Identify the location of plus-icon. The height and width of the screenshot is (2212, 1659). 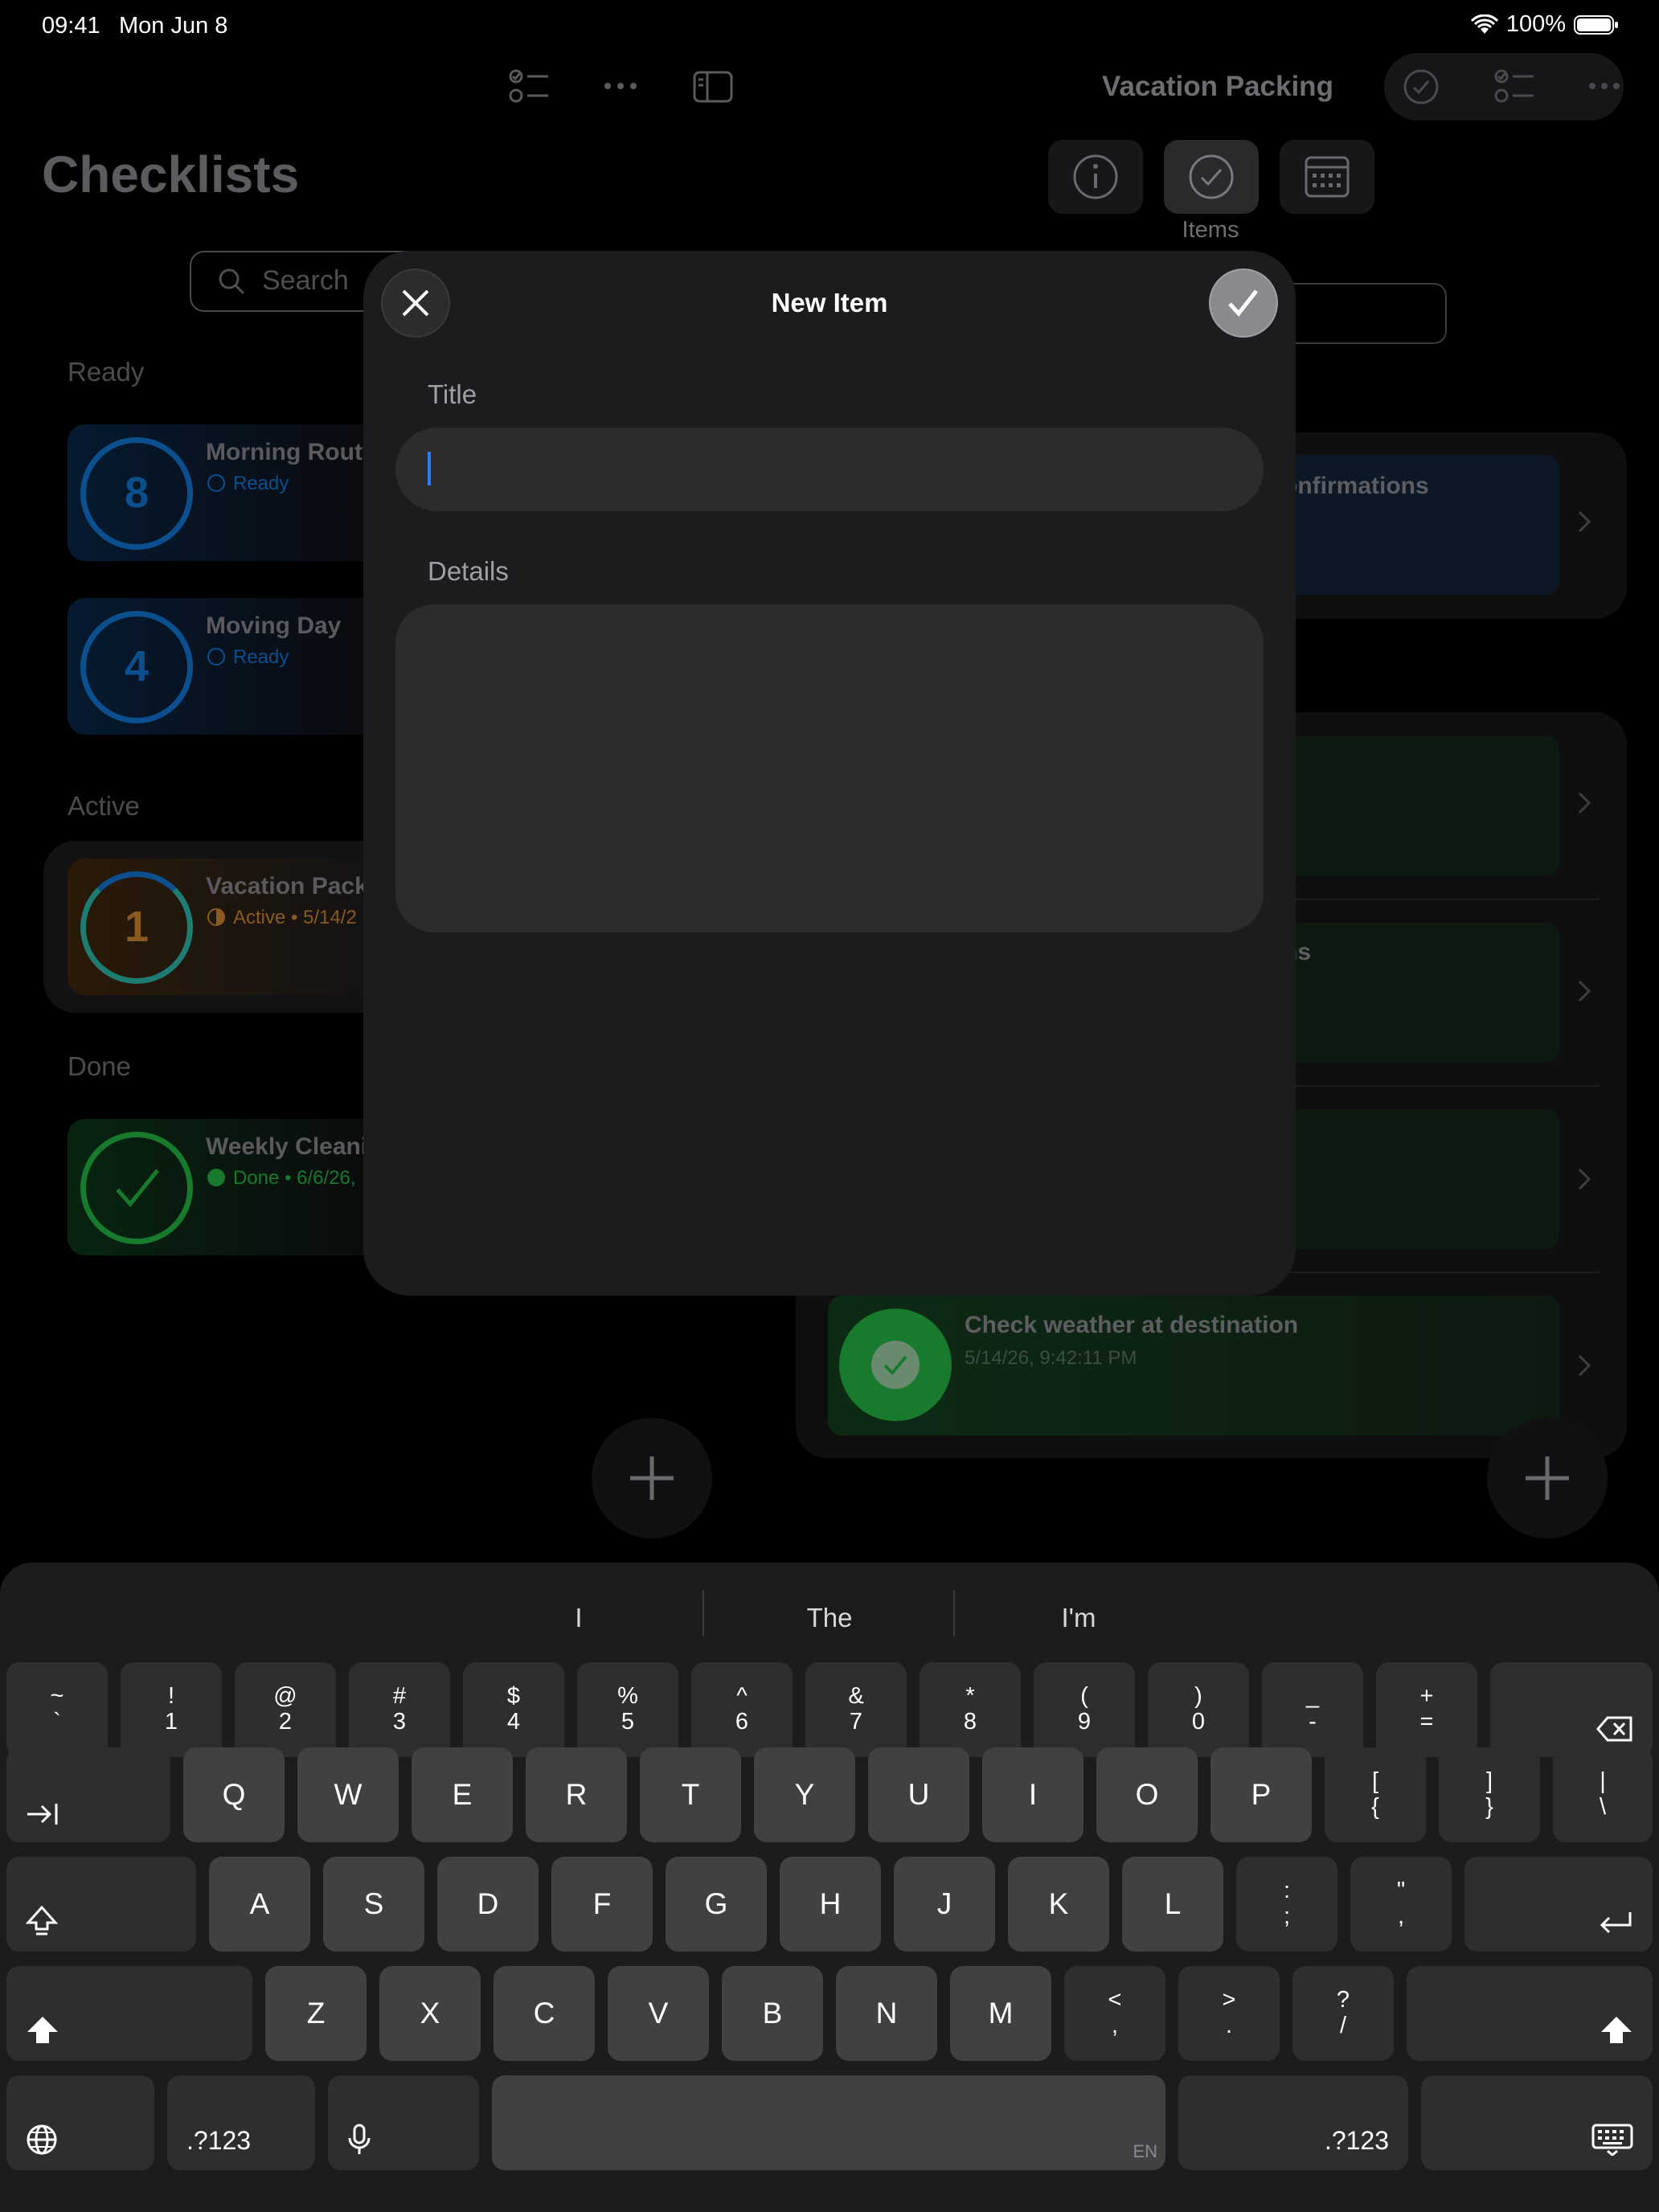
(1547, 1478).